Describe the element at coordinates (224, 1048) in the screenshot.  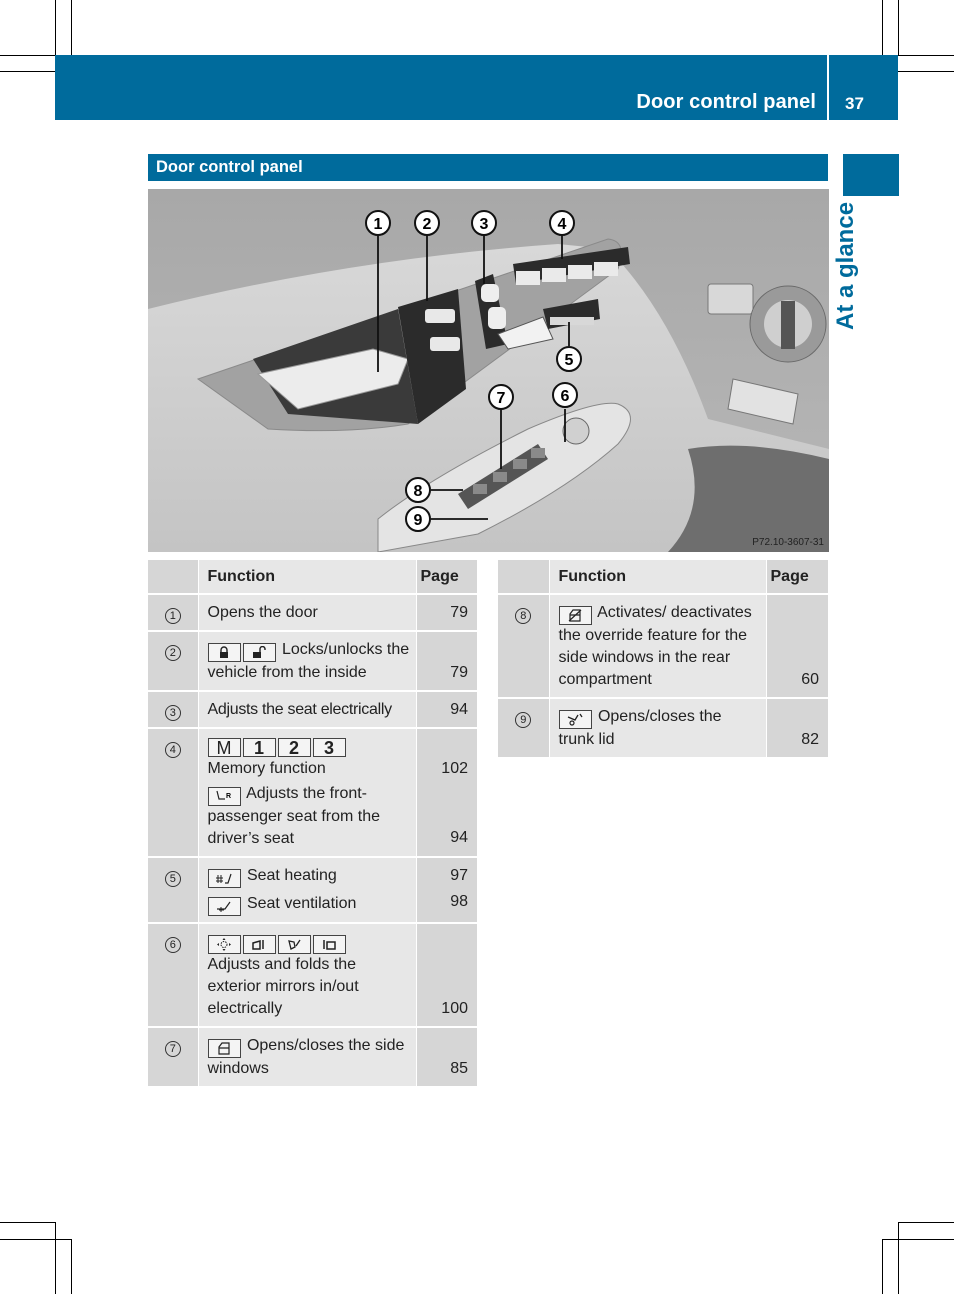
I see `side-window-icon` at that location.